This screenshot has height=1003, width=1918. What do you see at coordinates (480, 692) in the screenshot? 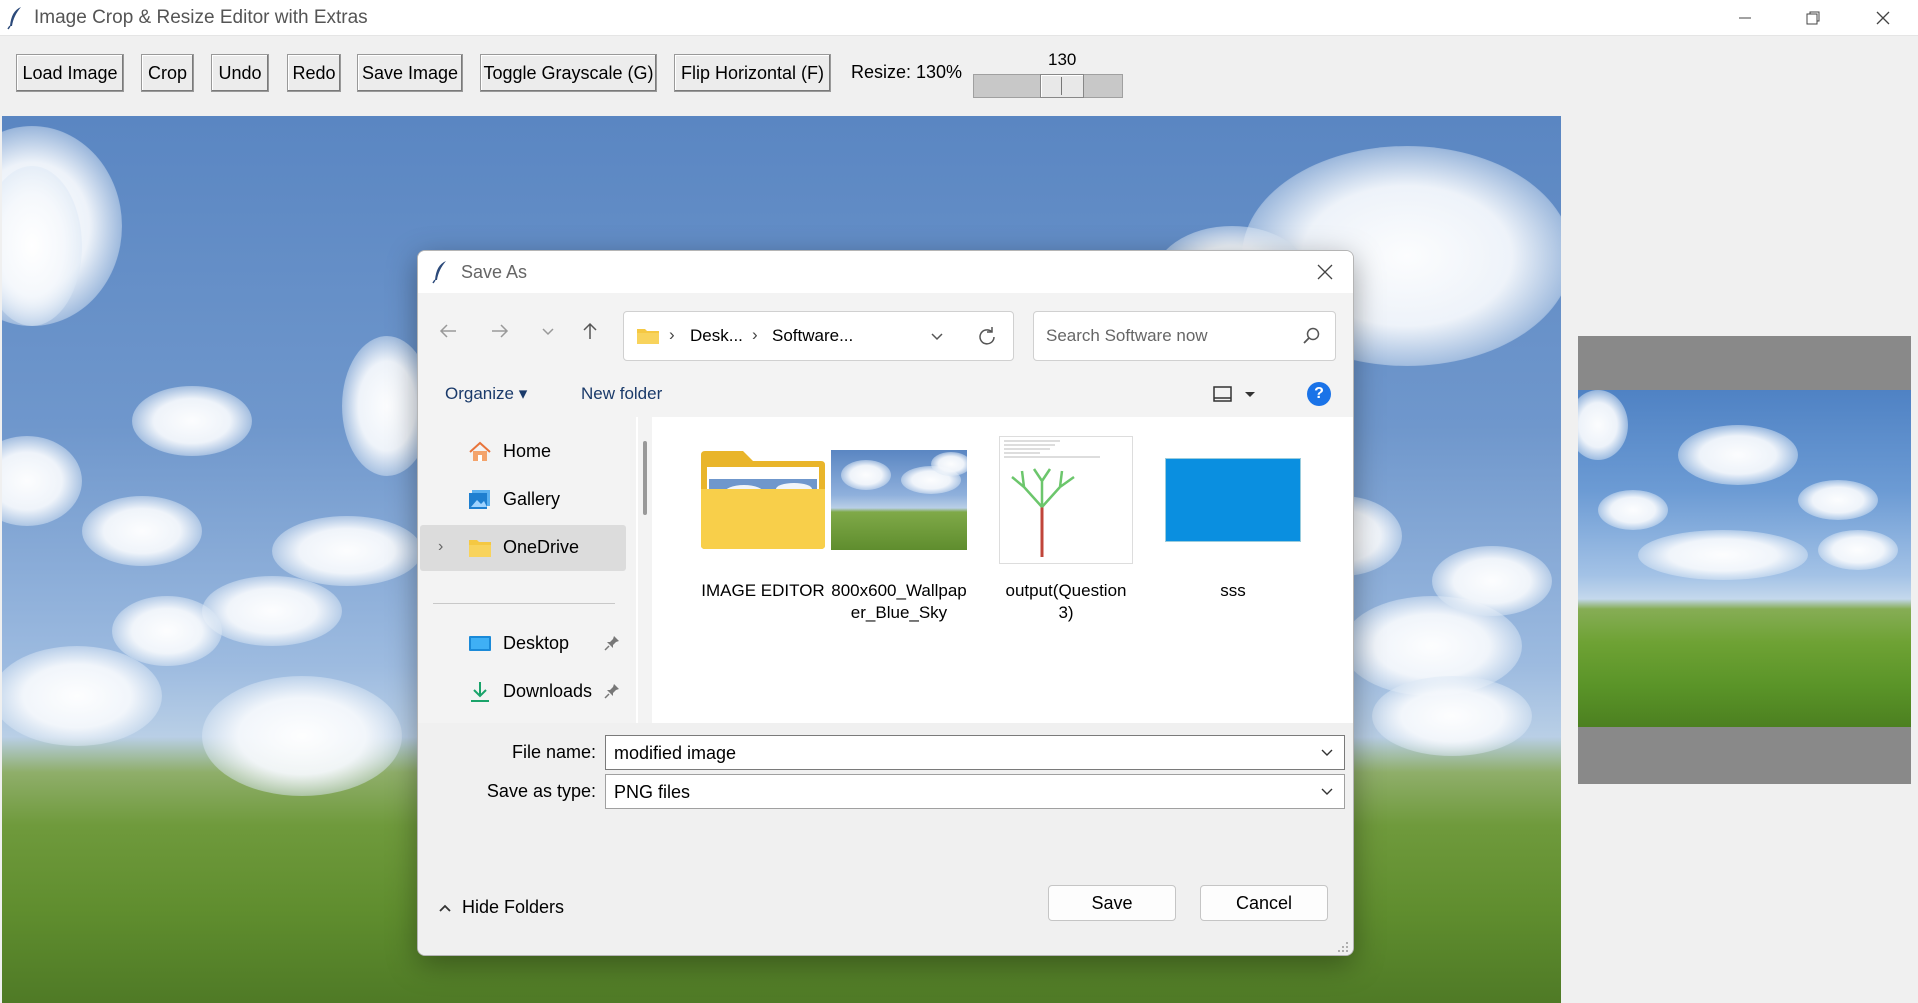
I see `download-icon` at bounding box center [480, 692].